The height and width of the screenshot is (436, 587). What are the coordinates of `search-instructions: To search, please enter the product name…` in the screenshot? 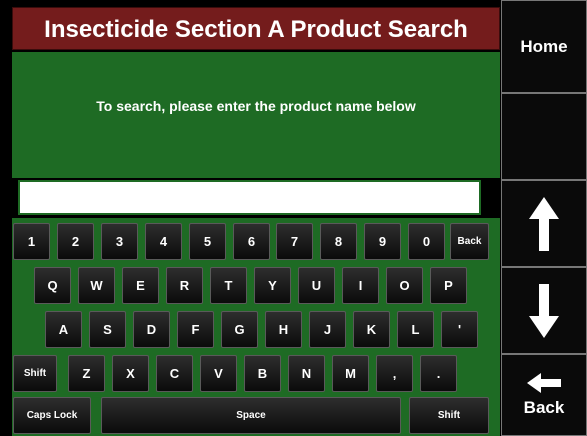 It's located at (256, 106).